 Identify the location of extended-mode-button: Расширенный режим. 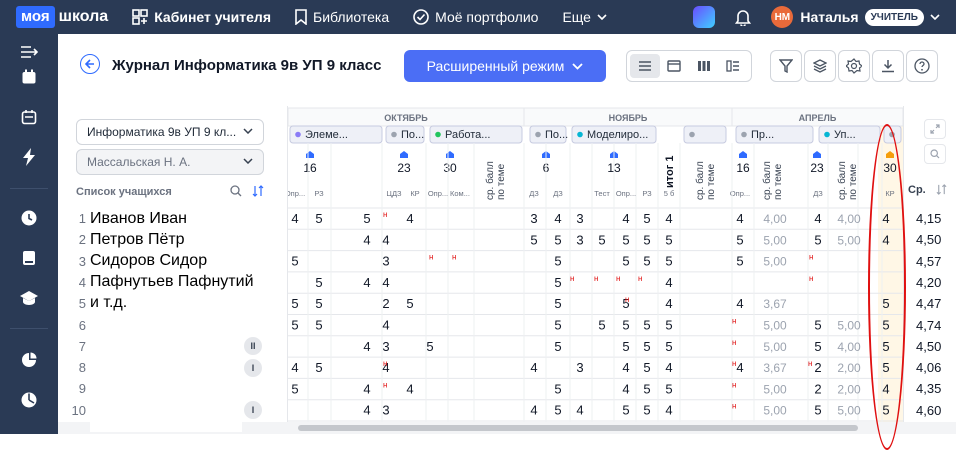
(505, 66).